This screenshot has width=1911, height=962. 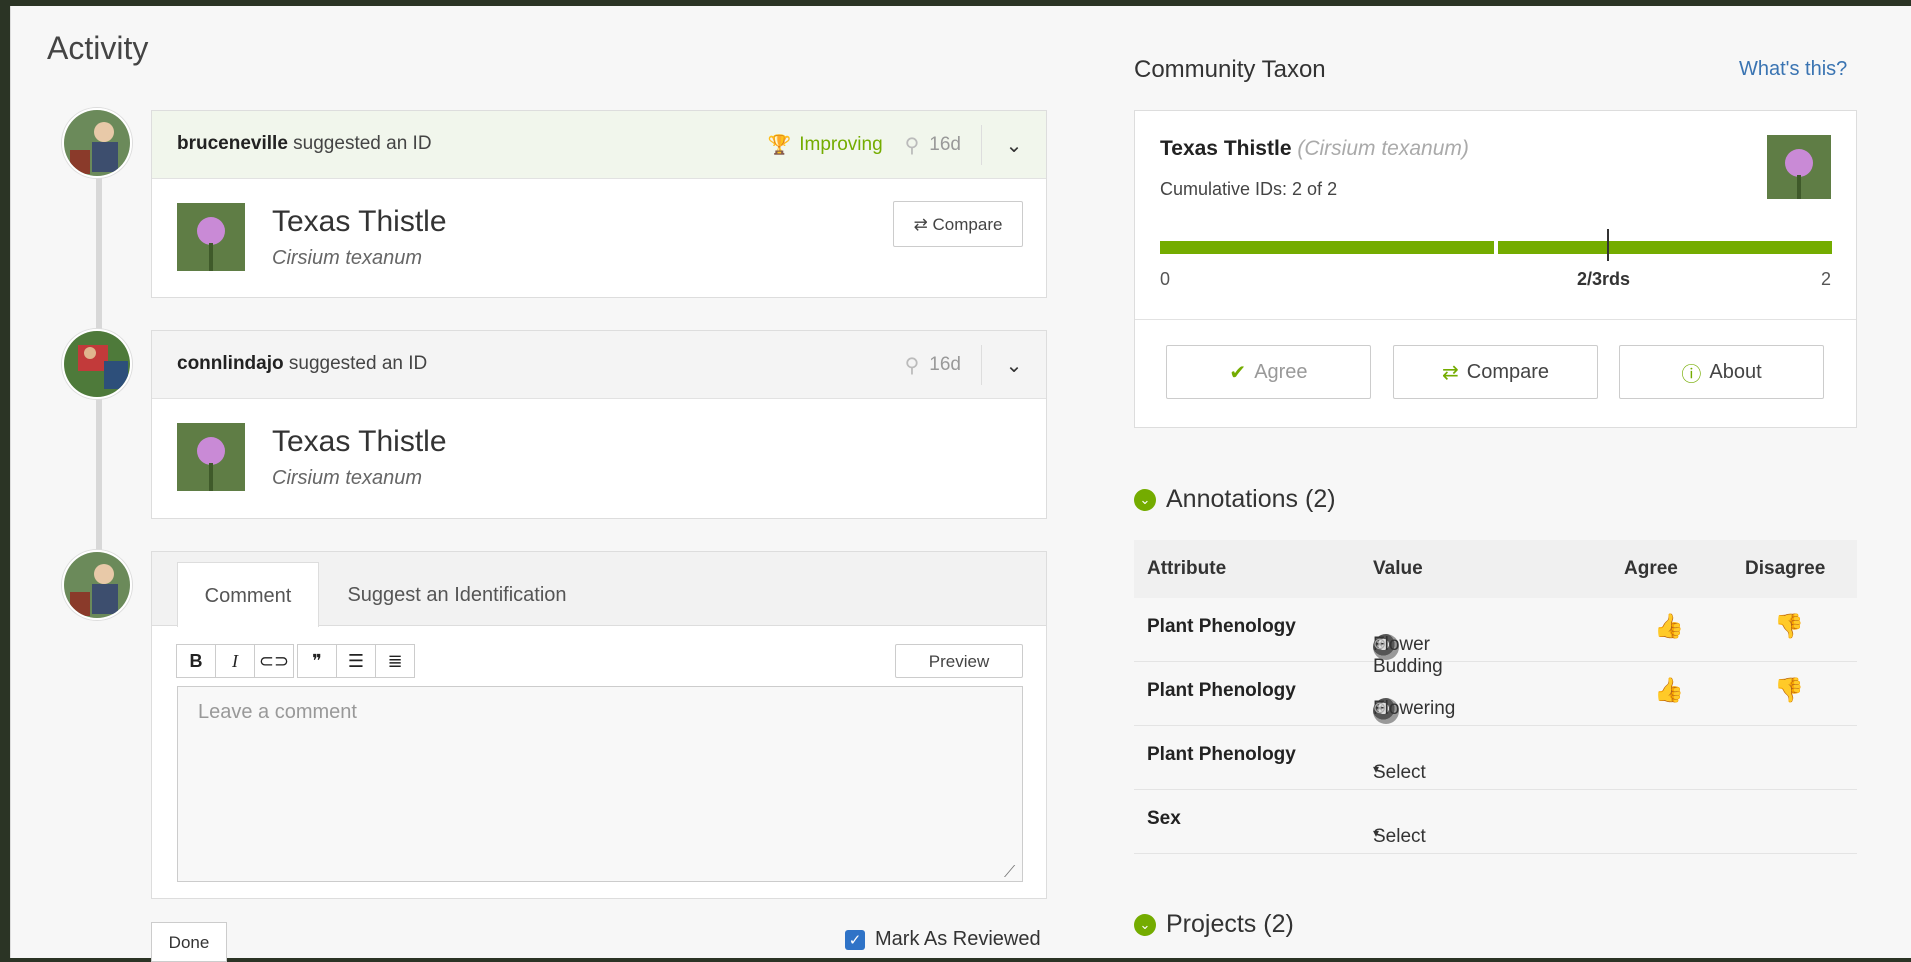 What do you see at coordinates (1251, 499) in the screenshot?
I see `annotations-title: Annotations (2)` at bounding box center [1251, 499].